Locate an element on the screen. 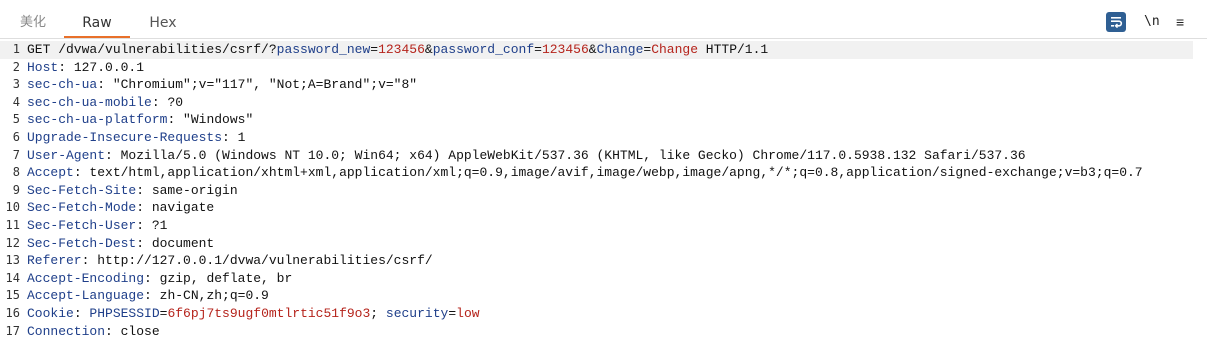 The image size is (1207, 340). code-line: 4 sec-ch-ua-mobile: ?0 is located at coordinates (603, 103).